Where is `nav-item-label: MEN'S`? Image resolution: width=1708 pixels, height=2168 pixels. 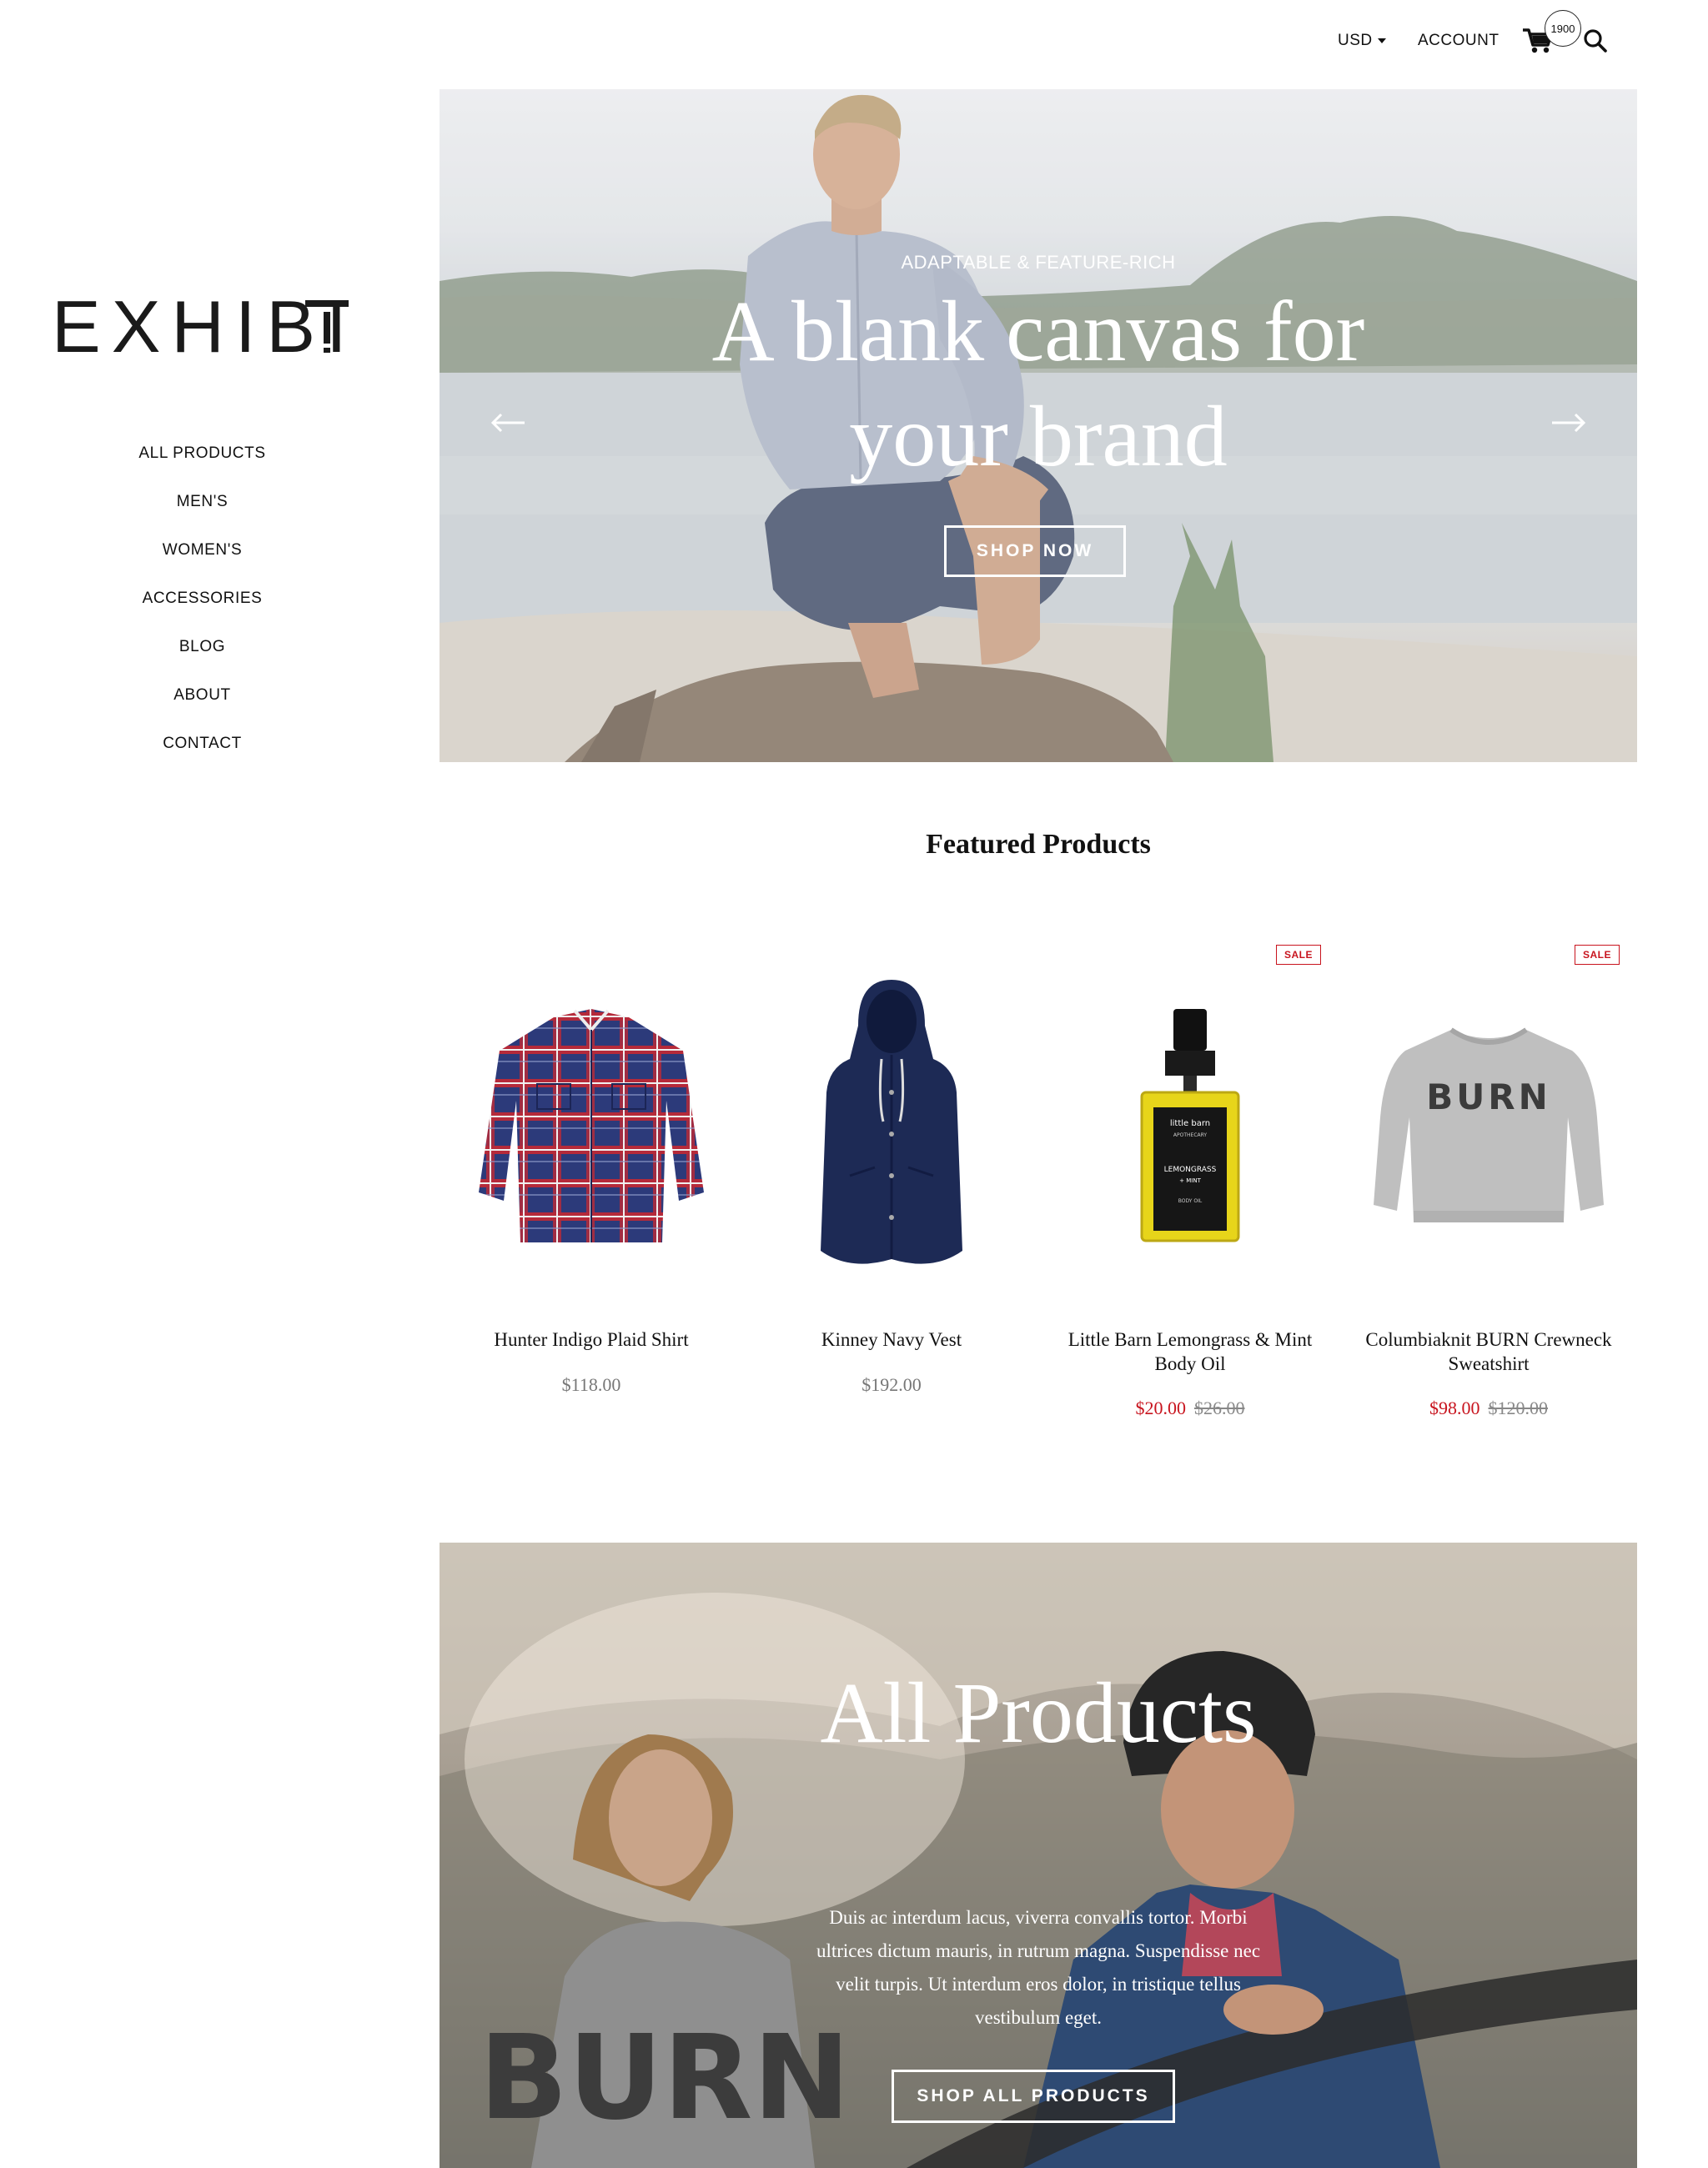
nav-item-label: MEN'S is located at coordinates (202, 501).